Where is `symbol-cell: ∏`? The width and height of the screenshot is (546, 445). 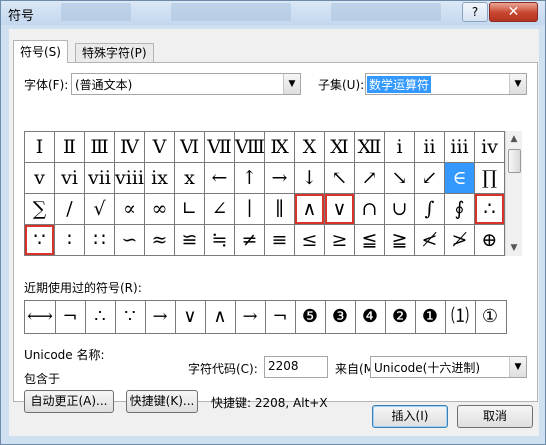 symbol-cell: ∏ is located at coordinates (490, 178).